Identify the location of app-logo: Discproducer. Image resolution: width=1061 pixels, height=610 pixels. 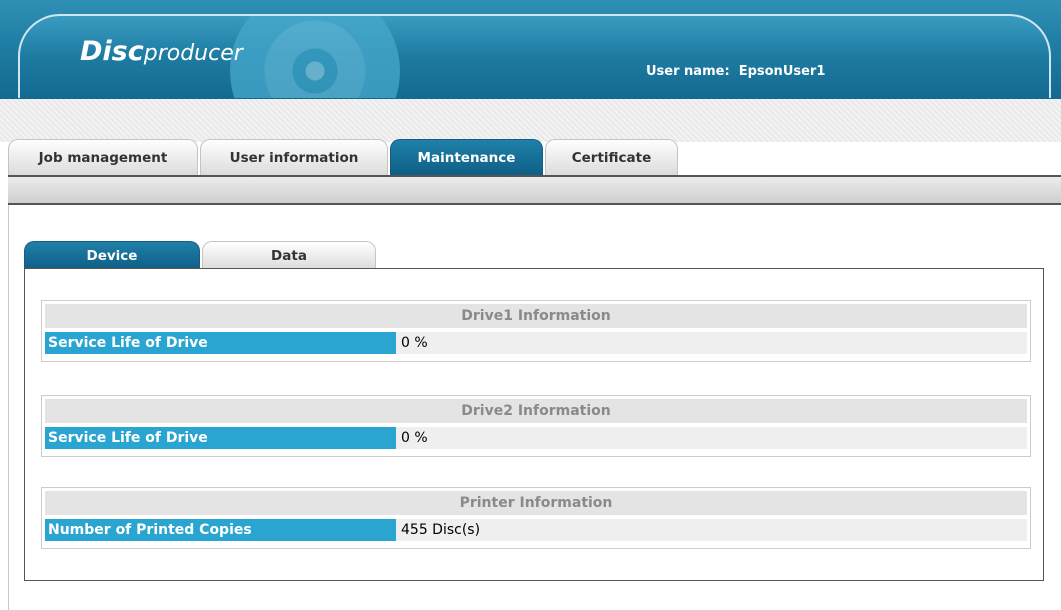
(161, 51).